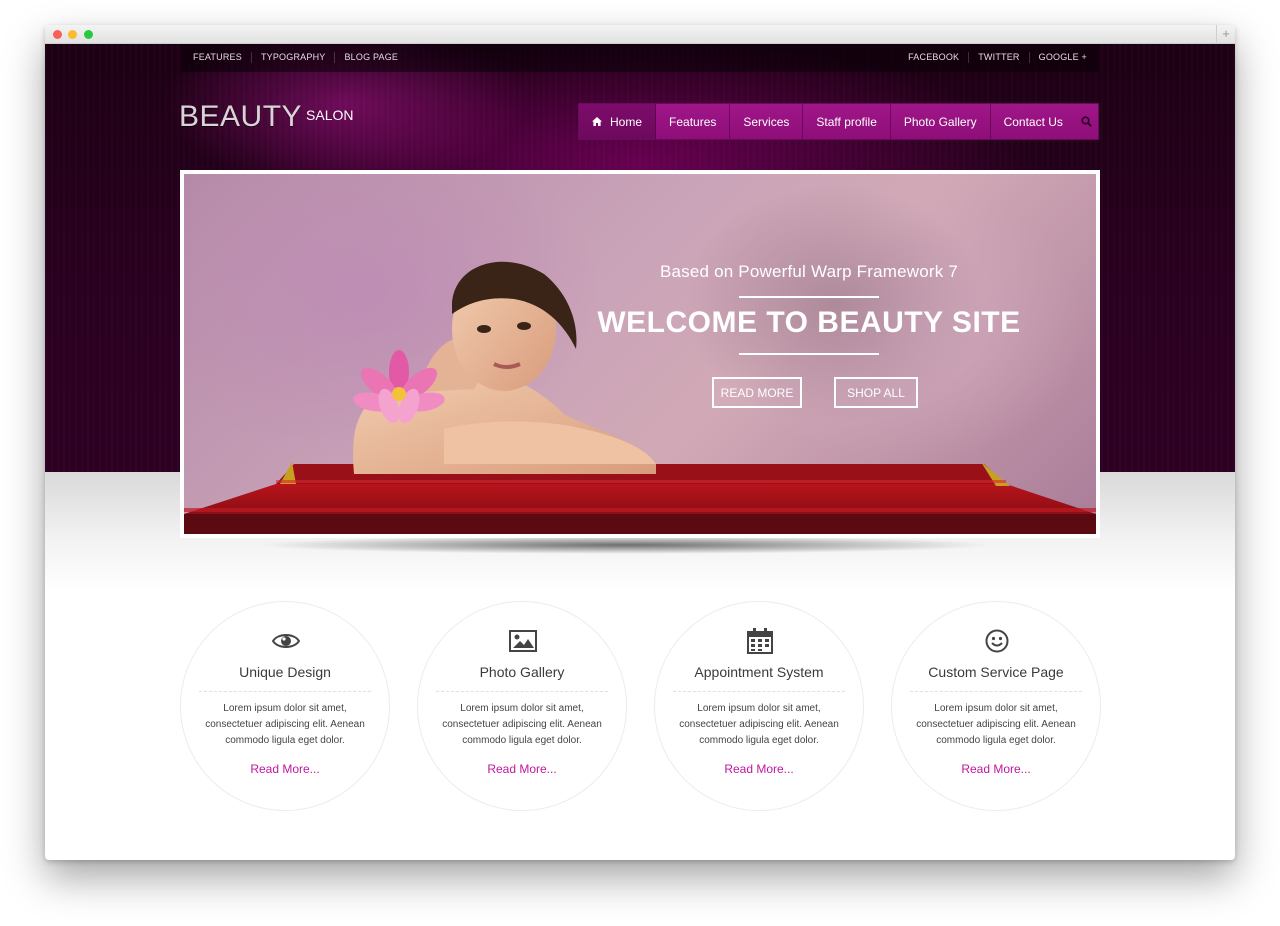 This screenshot has width=1280, height=926. I want to click on feature-title: Custom Service Page, so click(996, 672).